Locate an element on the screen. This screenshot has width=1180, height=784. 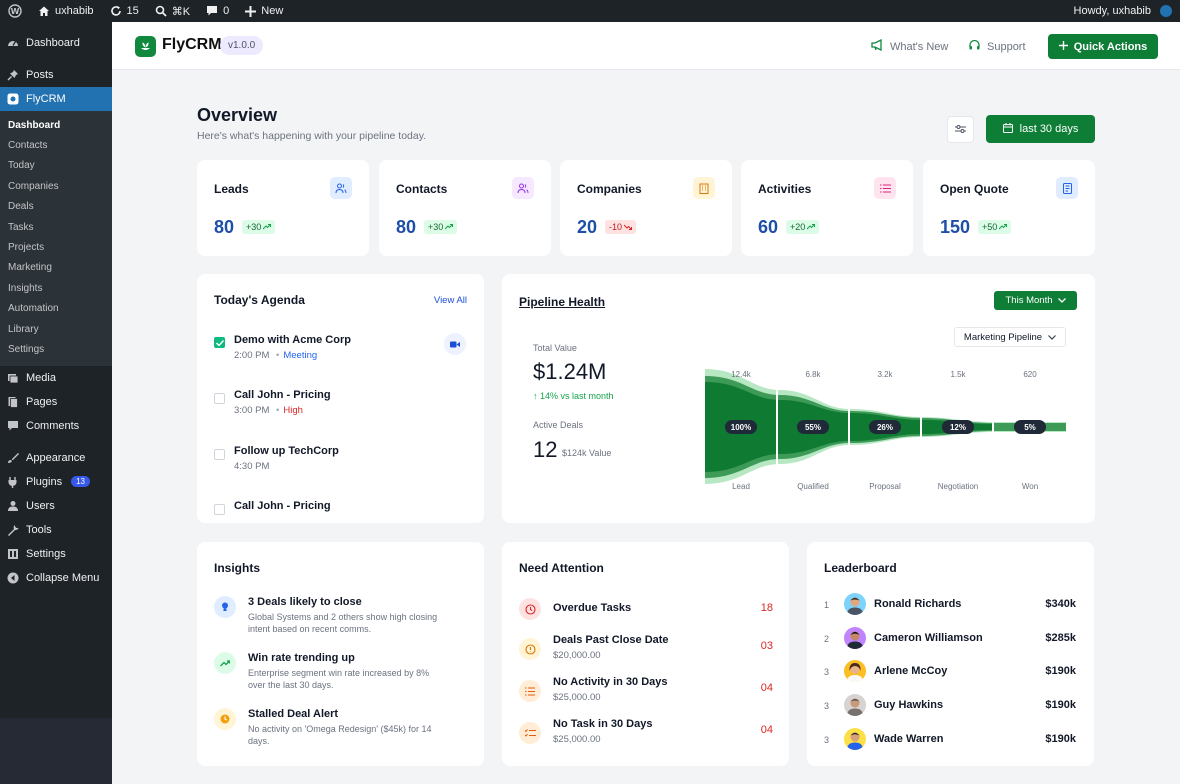
submenu-today: Today is located at coordinates (56, 166).